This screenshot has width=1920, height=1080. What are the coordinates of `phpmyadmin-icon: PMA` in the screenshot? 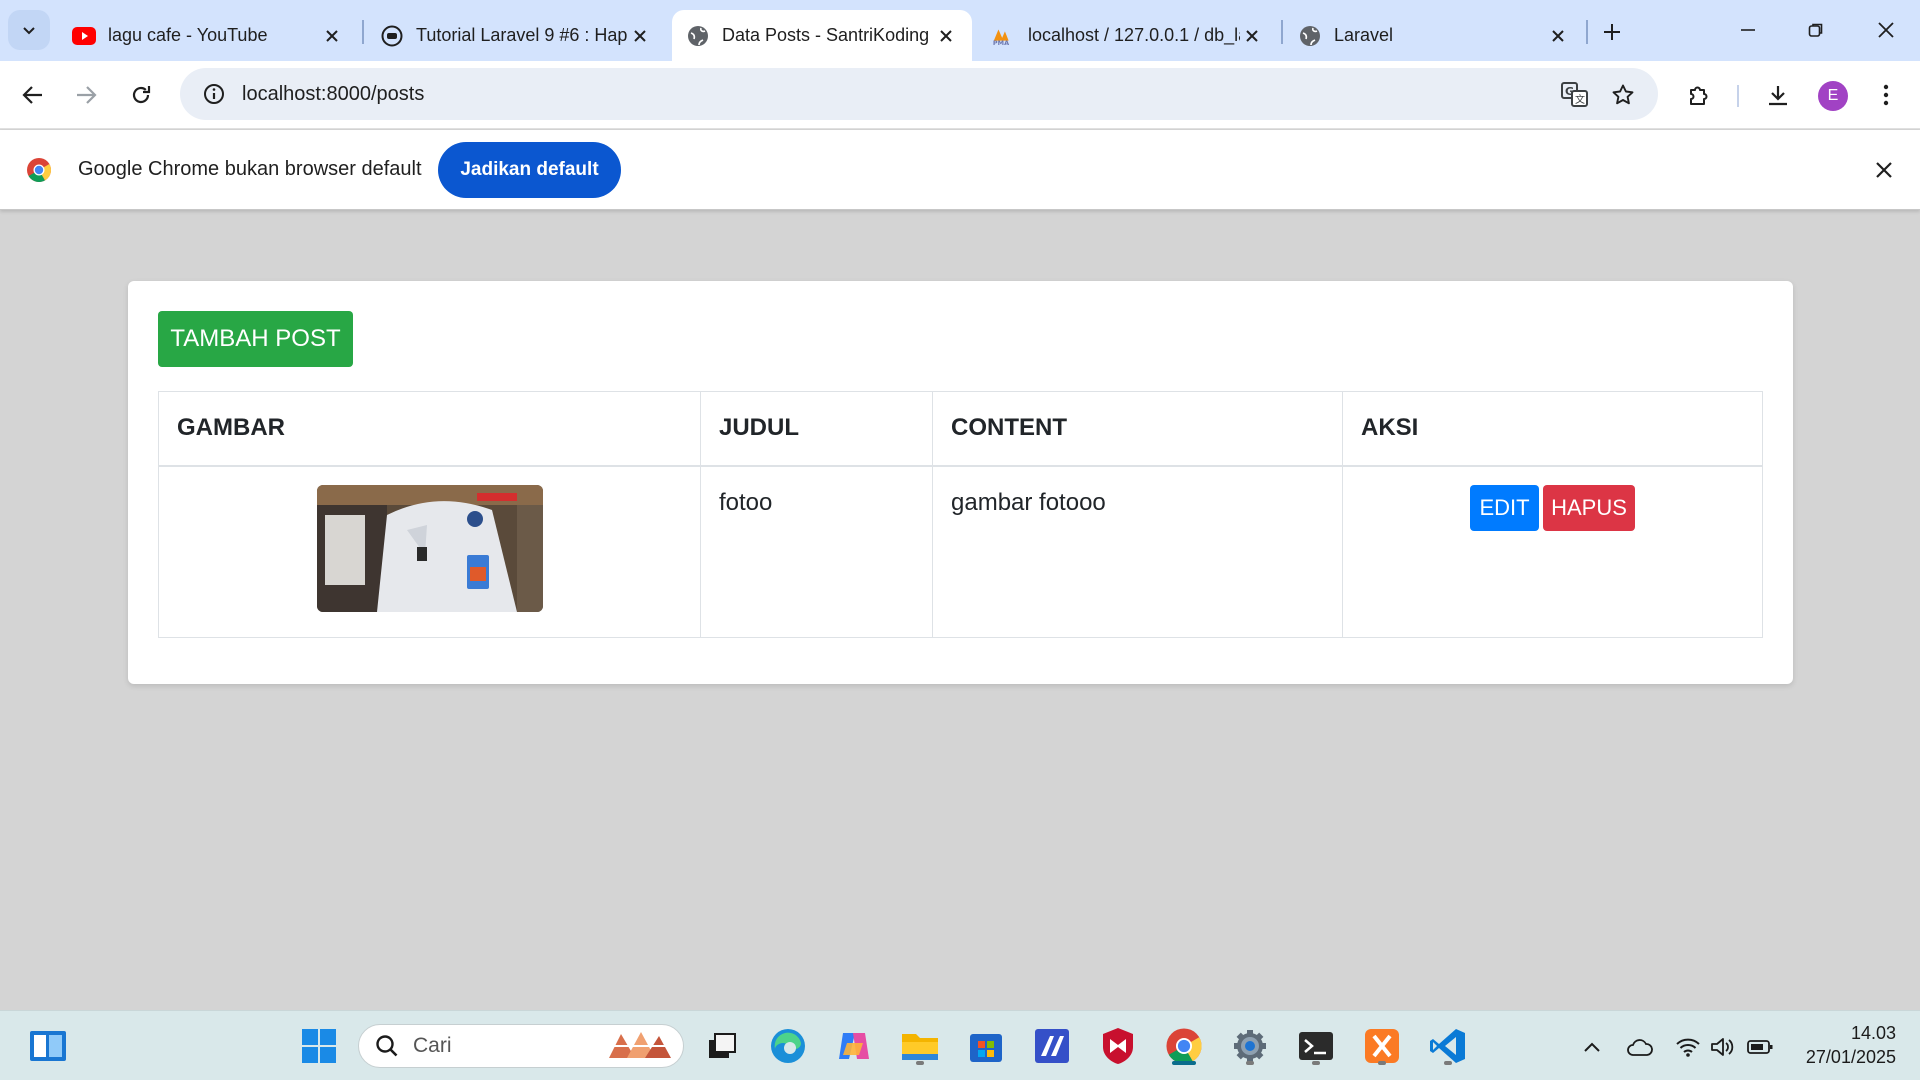 It's located at (1004, 36).